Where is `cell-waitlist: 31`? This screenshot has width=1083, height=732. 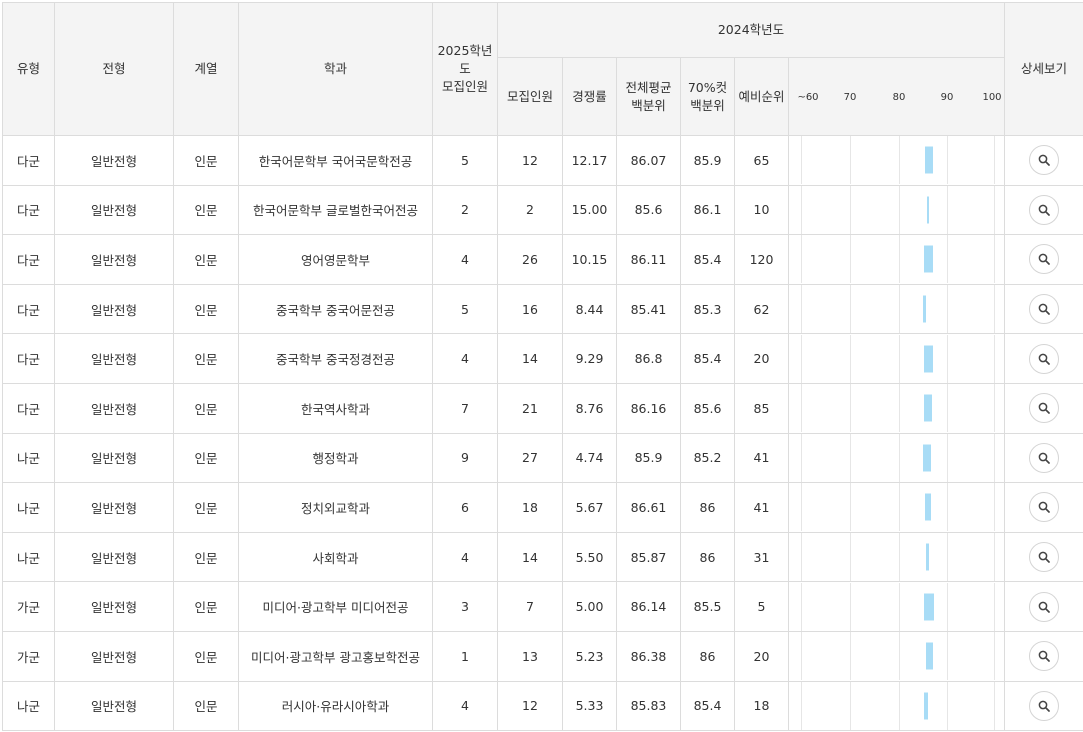 cell-waitlist: 31 is located at coordinates (762, 557).